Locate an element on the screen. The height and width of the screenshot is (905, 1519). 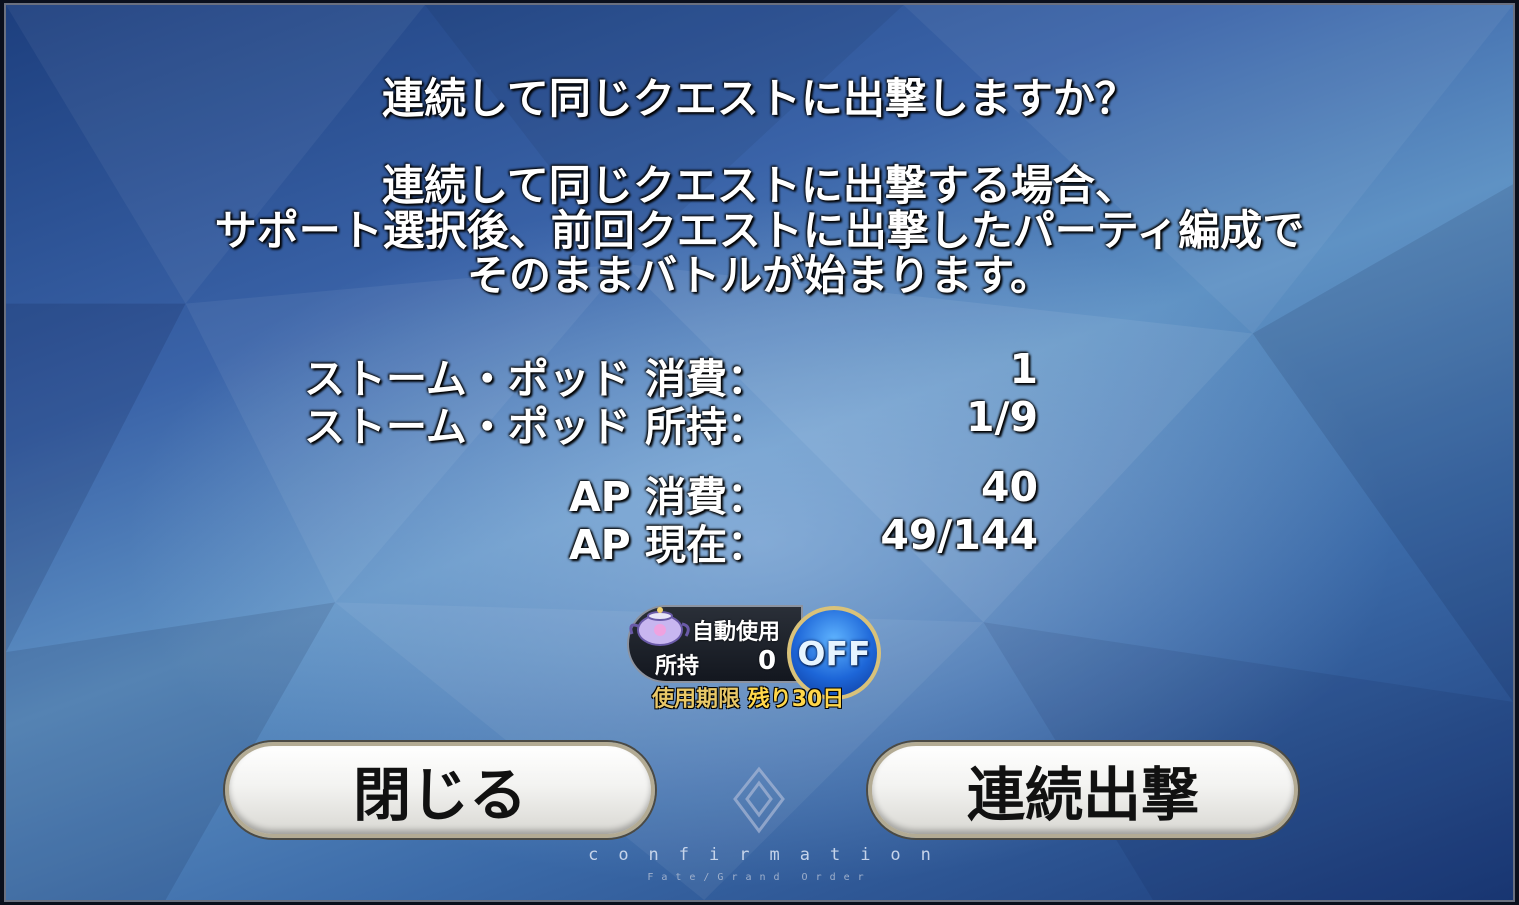
stat-value: 49/144 is located at coordinates (959, 535).